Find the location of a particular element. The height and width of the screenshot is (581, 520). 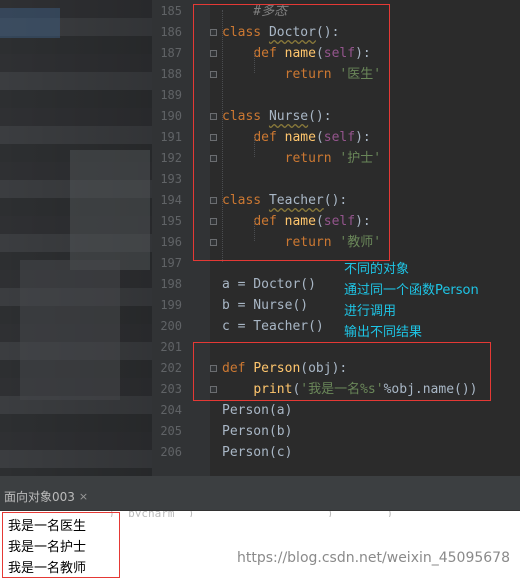

run-tool-window-header: 面向对象003 × is located at coordinates (260, 497).